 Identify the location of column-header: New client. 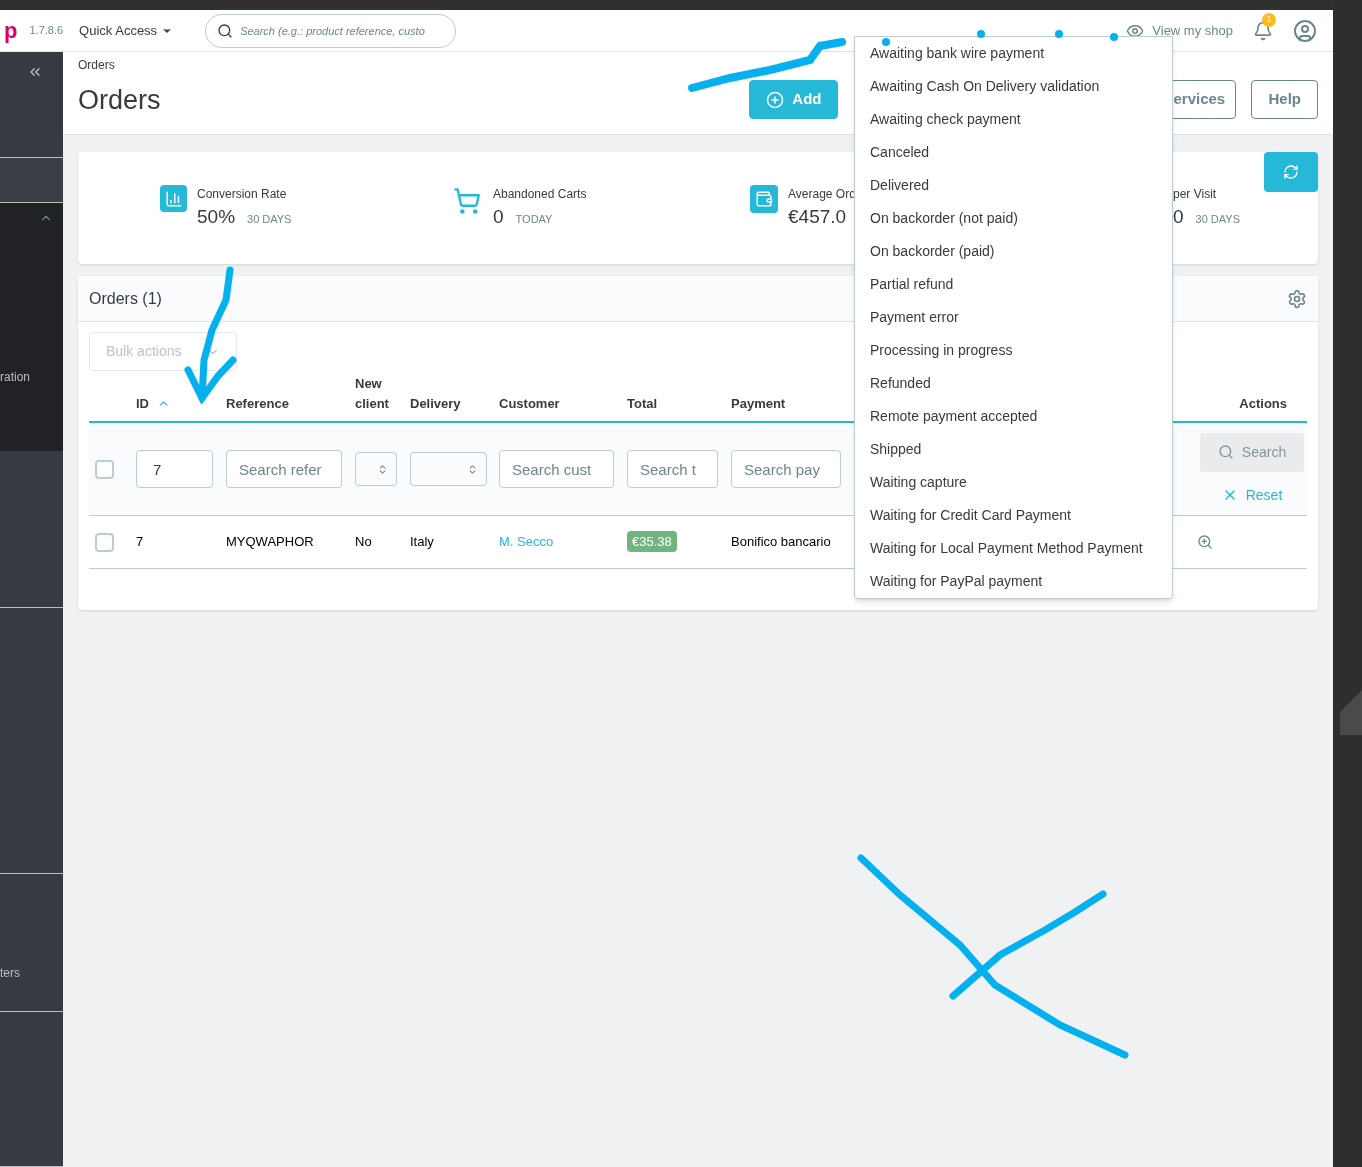
(382, 393).